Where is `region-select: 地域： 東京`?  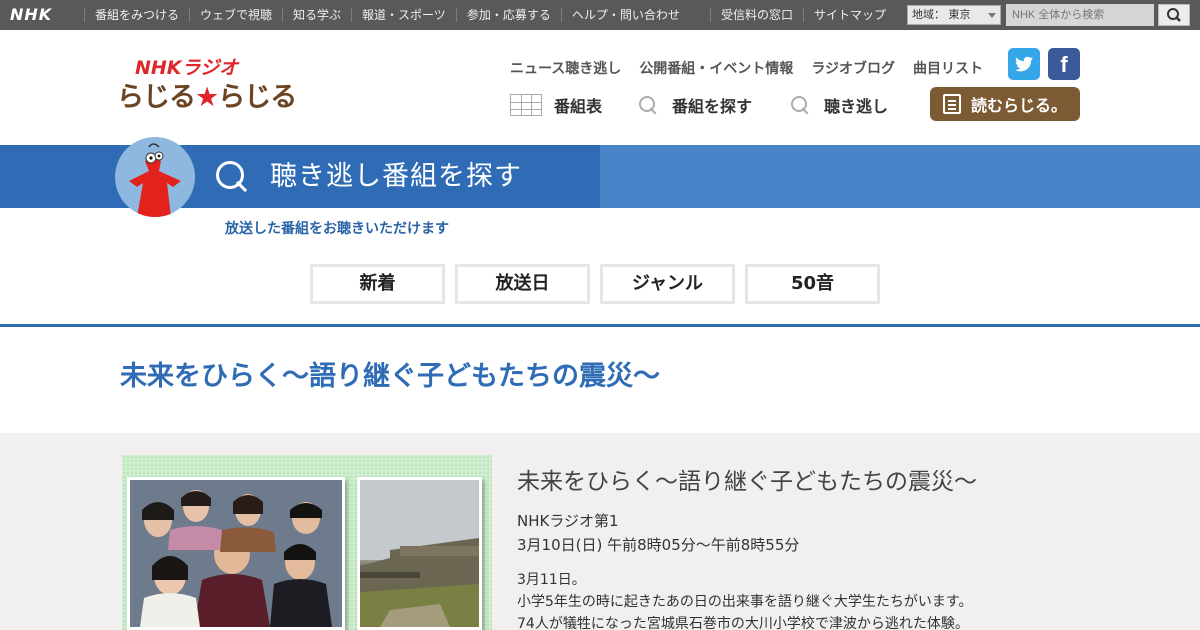
region-select: 地域： 東京 is located at coordinates (954, 15).